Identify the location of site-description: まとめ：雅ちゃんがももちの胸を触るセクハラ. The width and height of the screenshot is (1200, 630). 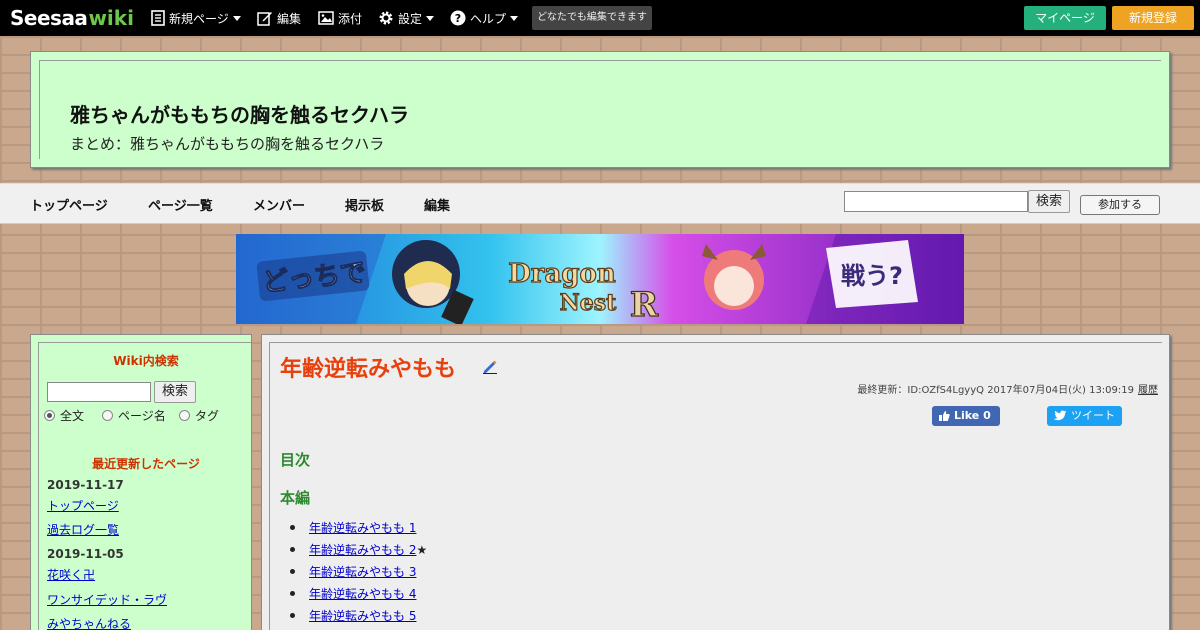
(227, 144).